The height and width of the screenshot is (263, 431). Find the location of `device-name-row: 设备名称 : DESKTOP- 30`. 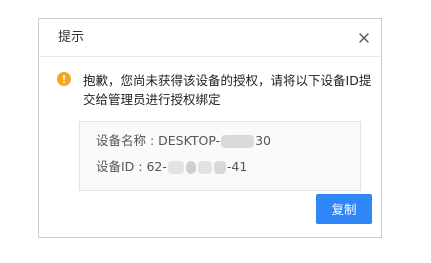

device-name-row: 设备名称 : DESKTOP- 30 is located at coordinates (183, 141).